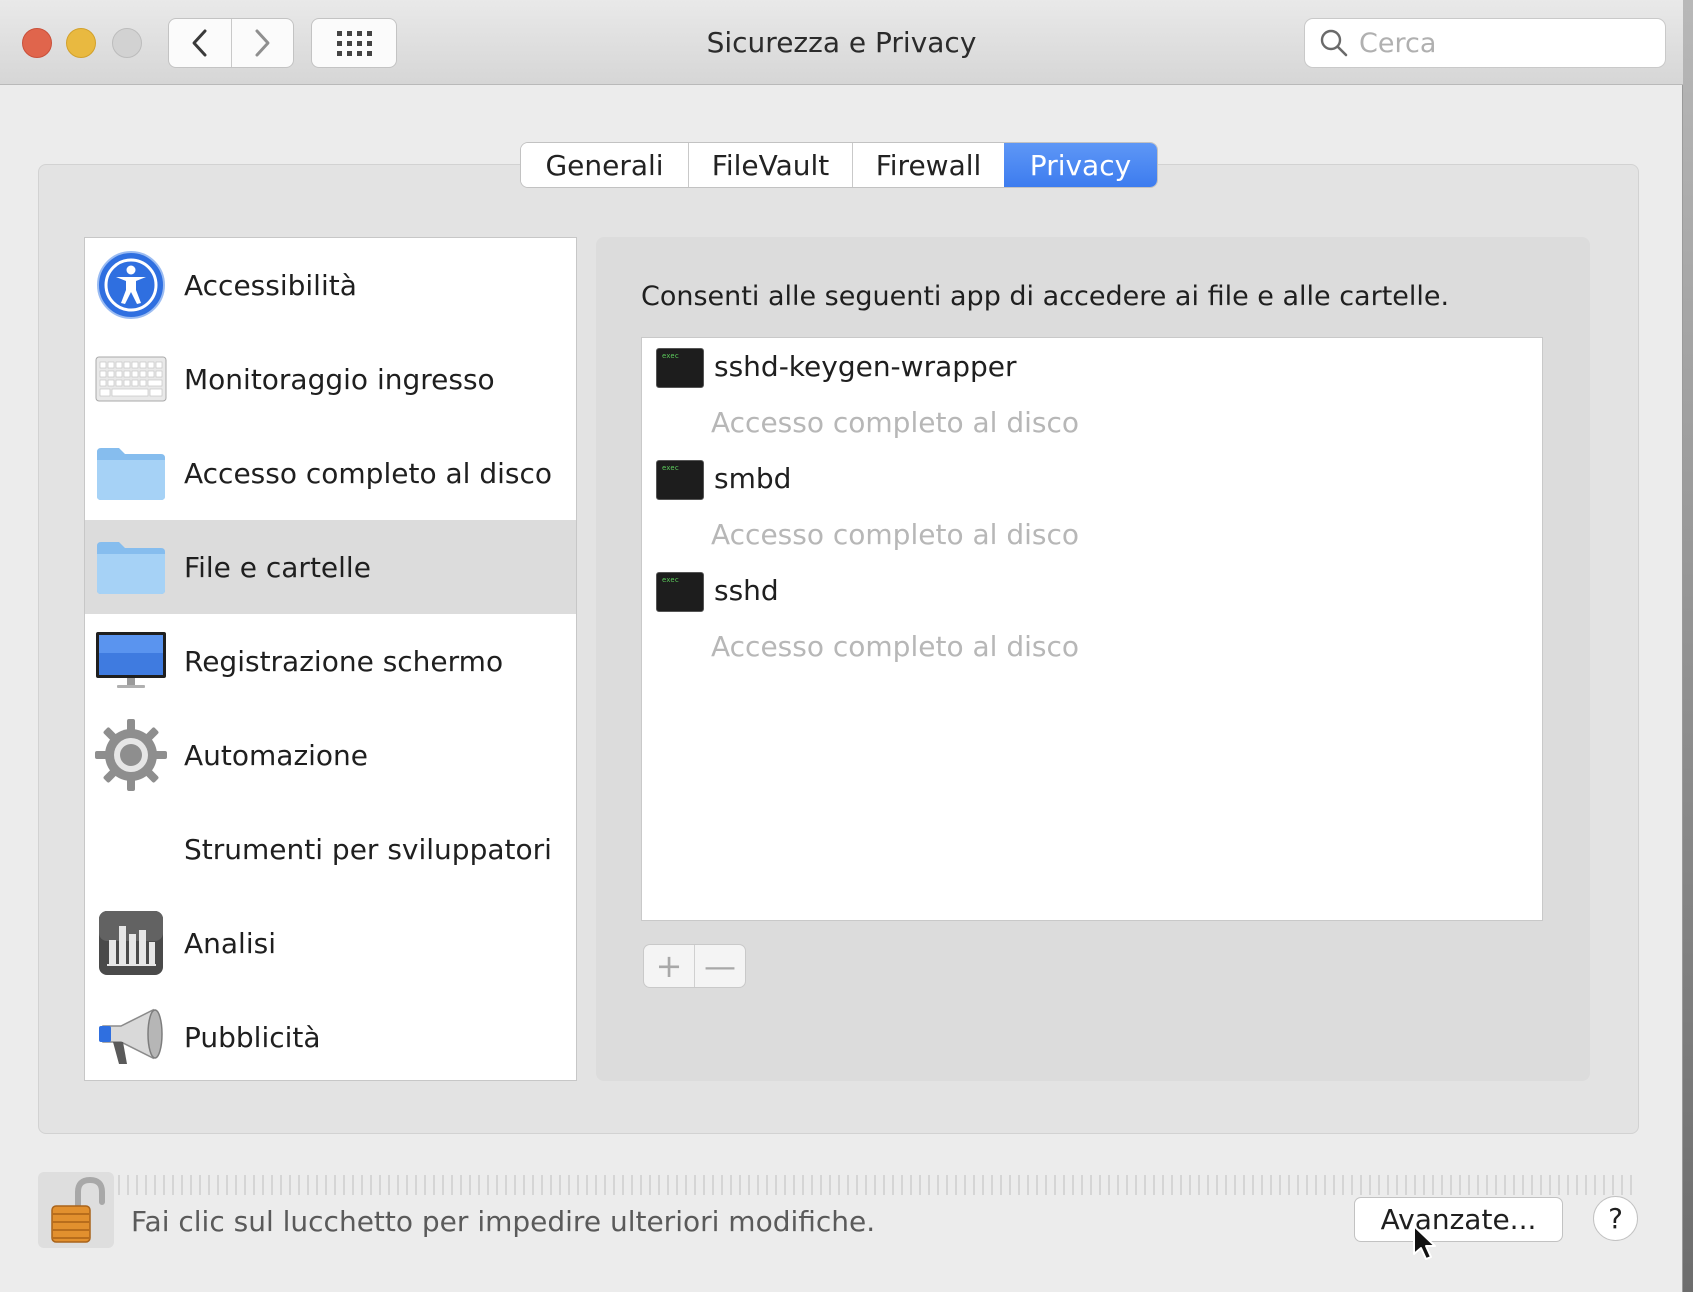  What do you see at coordinates (131, 661) in the screenshot?
I see `monitor-icon` at bounding box center [131, 661].